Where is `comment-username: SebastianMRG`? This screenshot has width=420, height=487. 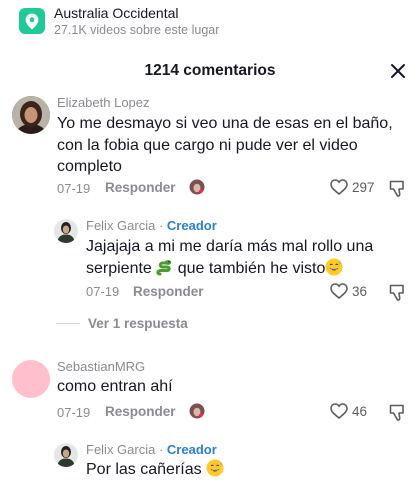 comment-username: SebastianMRG is located at coordinates (101, 366).